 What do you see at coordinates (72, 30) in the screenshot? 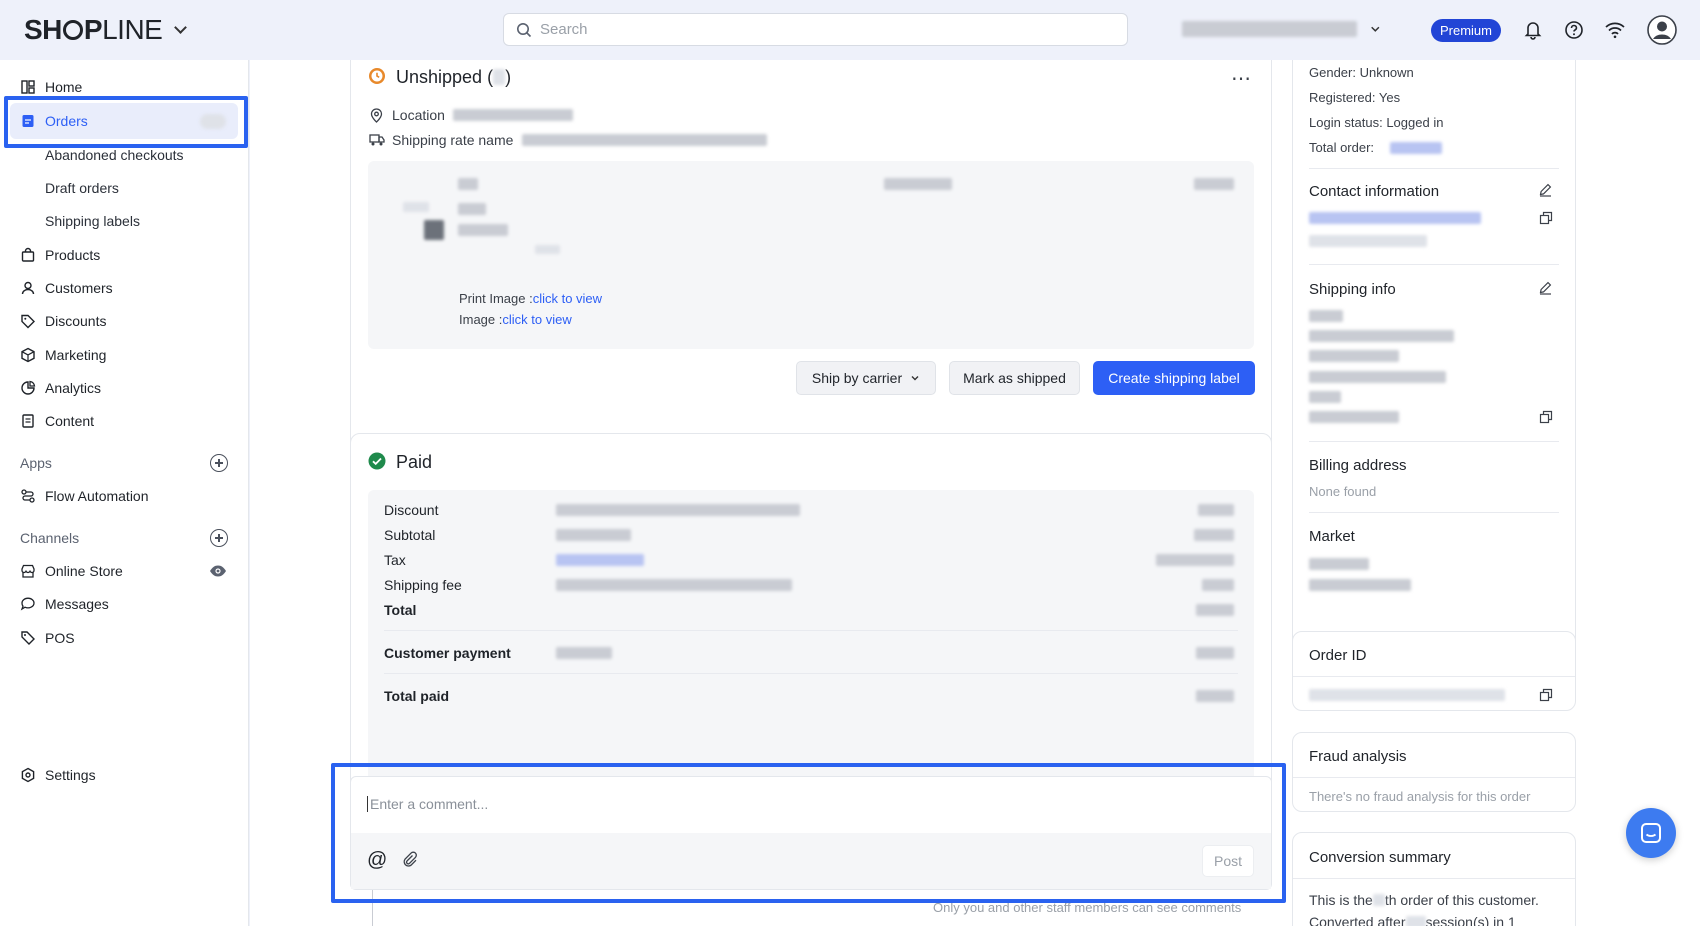
I see `logo-o-mark` at bounding box center [72, 30].